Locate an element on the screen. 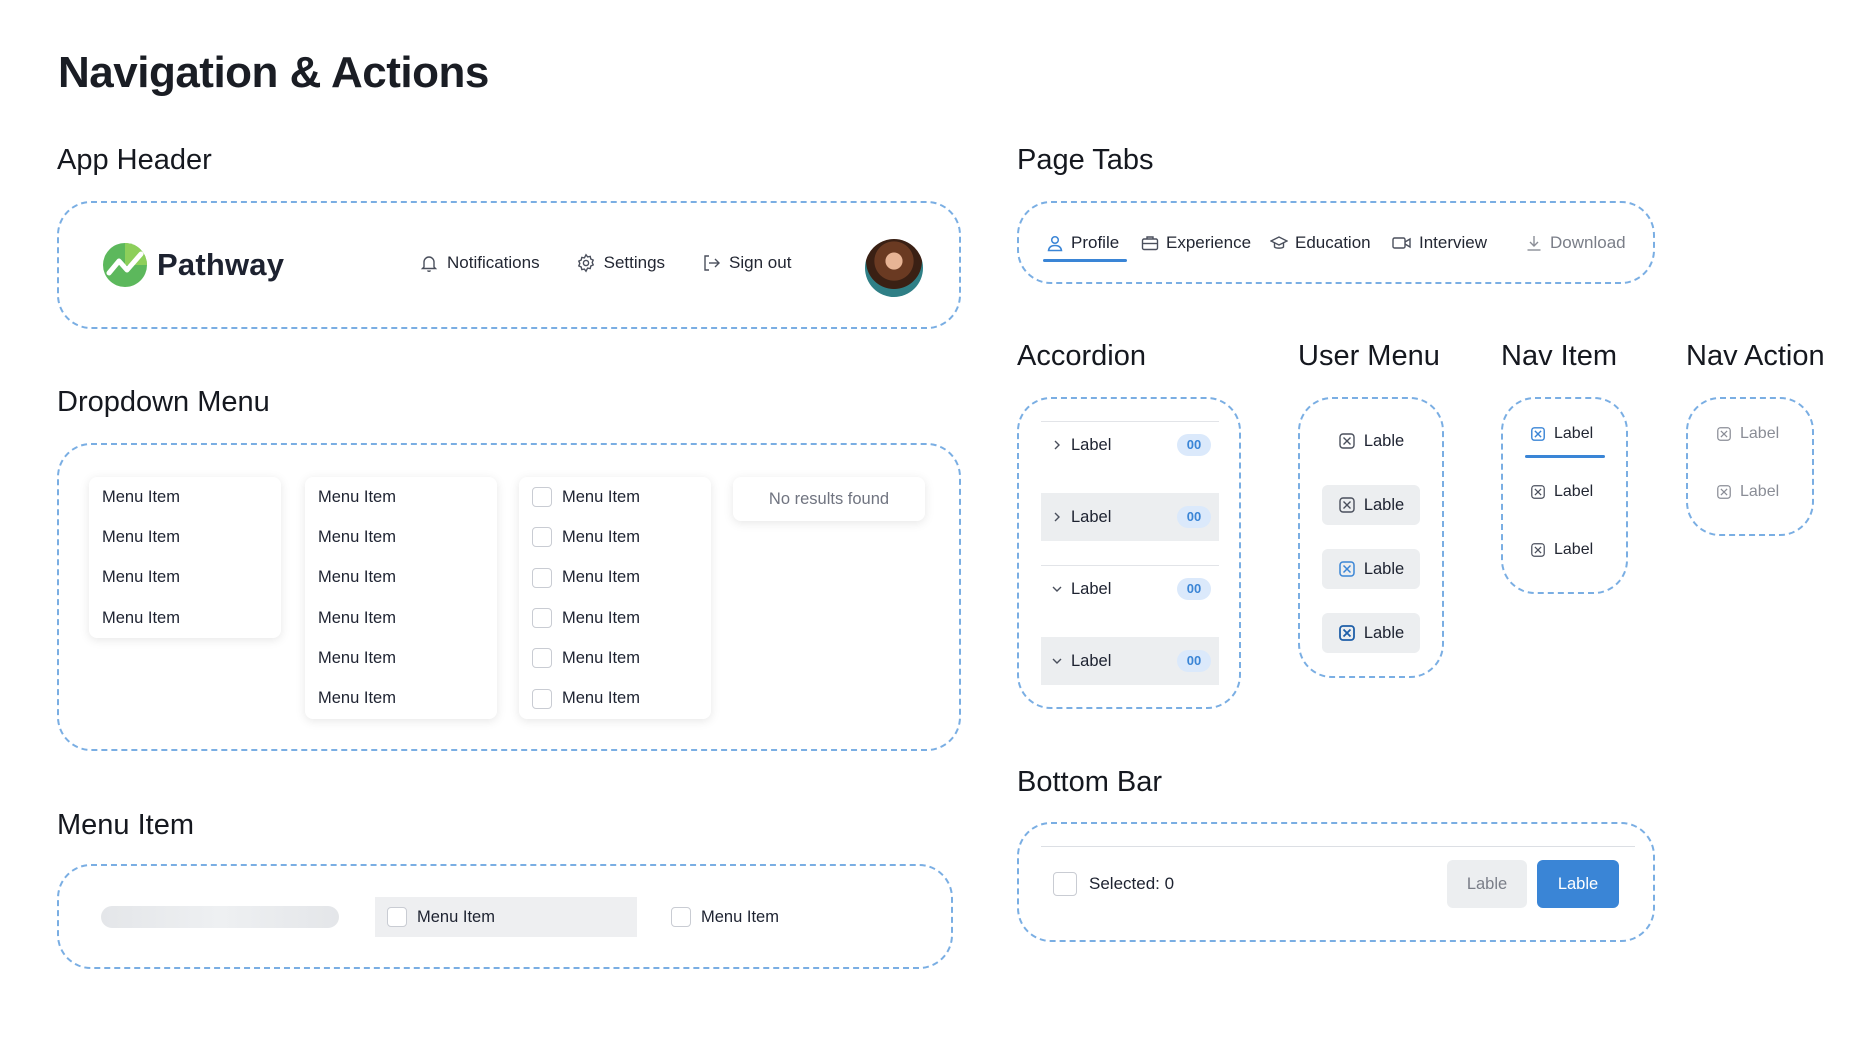 The width and height of the screenshot is (1874, 1040). user-menu-frame: Lable Lable Lable Lable is located at coordinates (1371, 537).